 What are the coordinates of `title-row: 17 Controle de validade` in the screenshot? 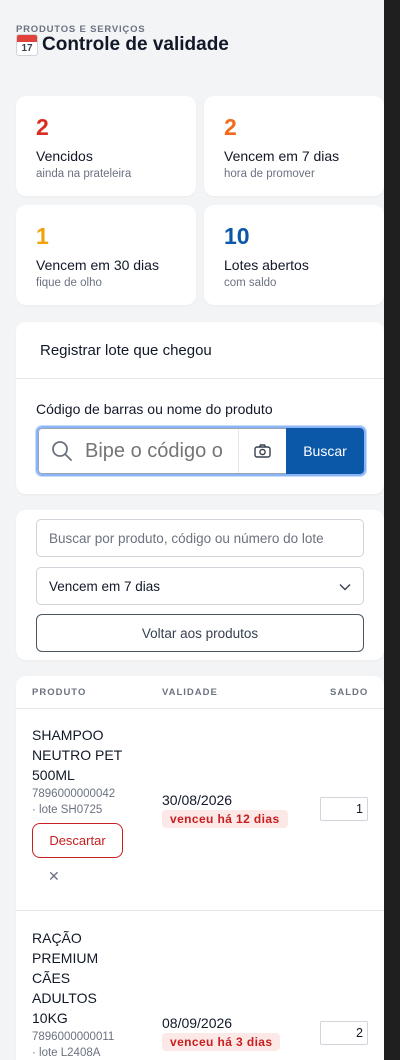 It's located at (122, 45).